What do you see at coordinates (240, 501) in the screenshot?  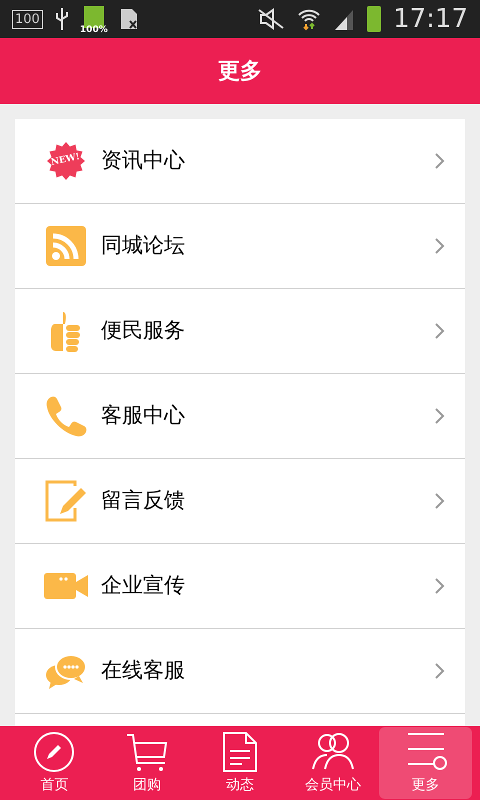 I see `menu-item: 留言反馈` at bounding box center [240, 501].